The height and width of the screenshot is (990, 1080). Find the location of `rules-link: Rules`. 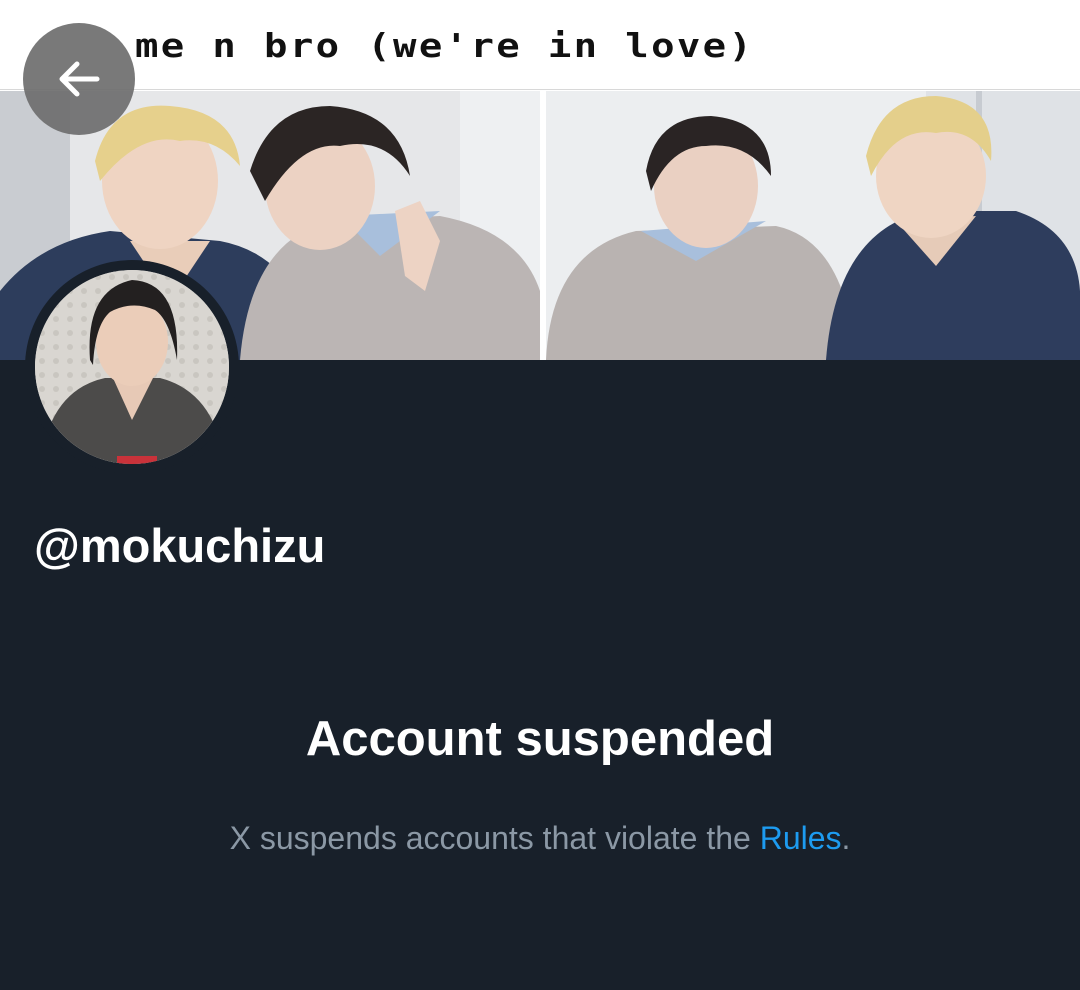

rules-link: Rules is located at coordinates (801, 838).